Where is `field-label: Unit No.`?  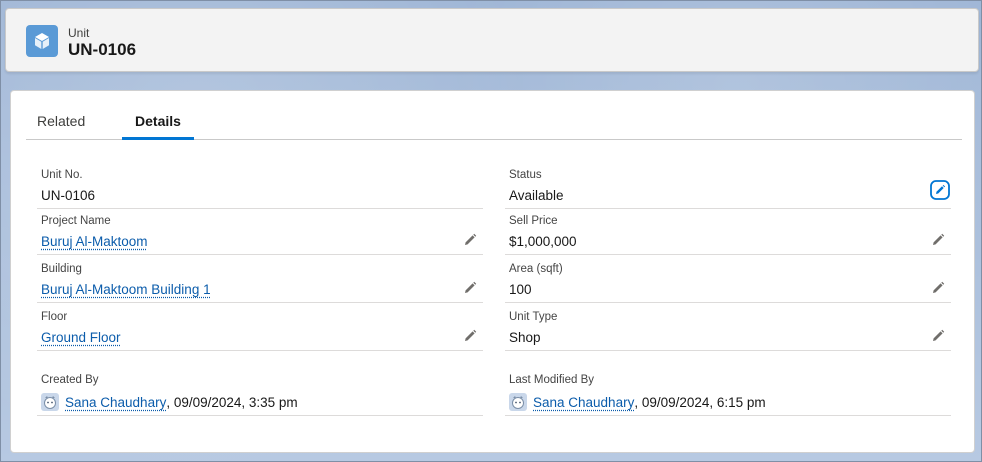 field-label: Unit No. is located at coordinates (62, 175).